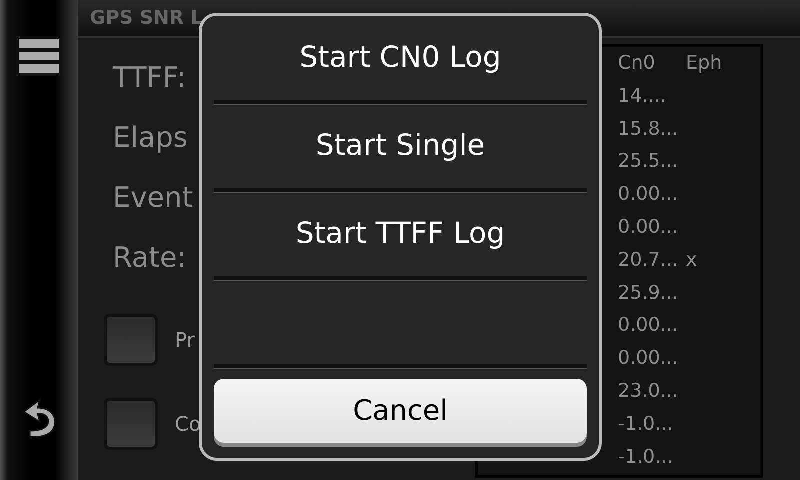 This screenshot has height=480, width=800. Describe the element at coordinates (149, 78) in the screenshot. I see `field-label: TTFF:` at that location.